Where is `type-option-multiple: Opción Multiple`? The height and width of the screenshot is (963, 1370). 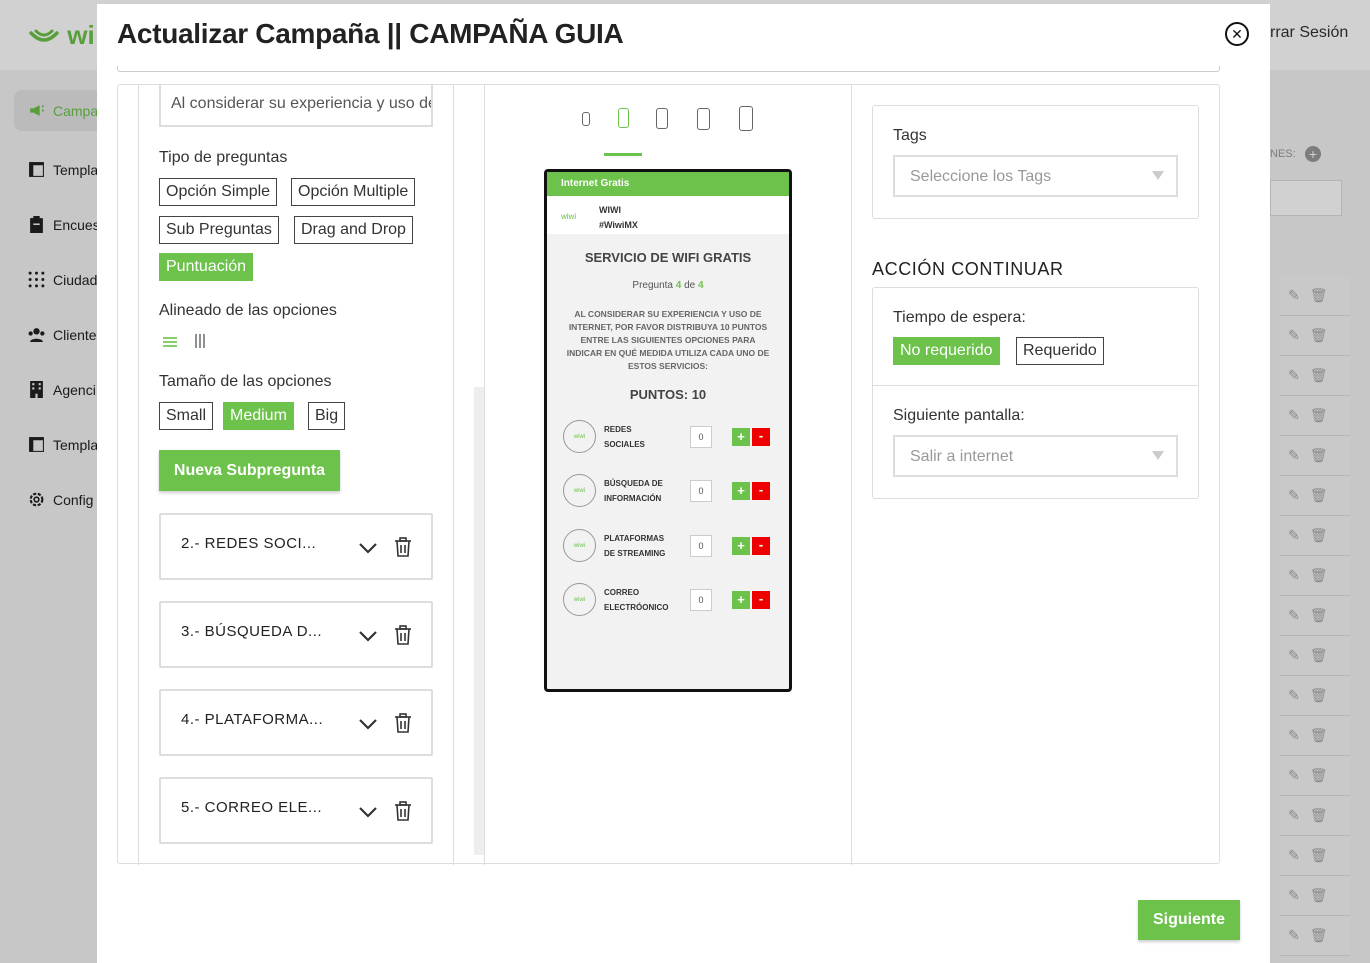
type-option-multiple: Opción Multiple is located at coordinates (353, 192).